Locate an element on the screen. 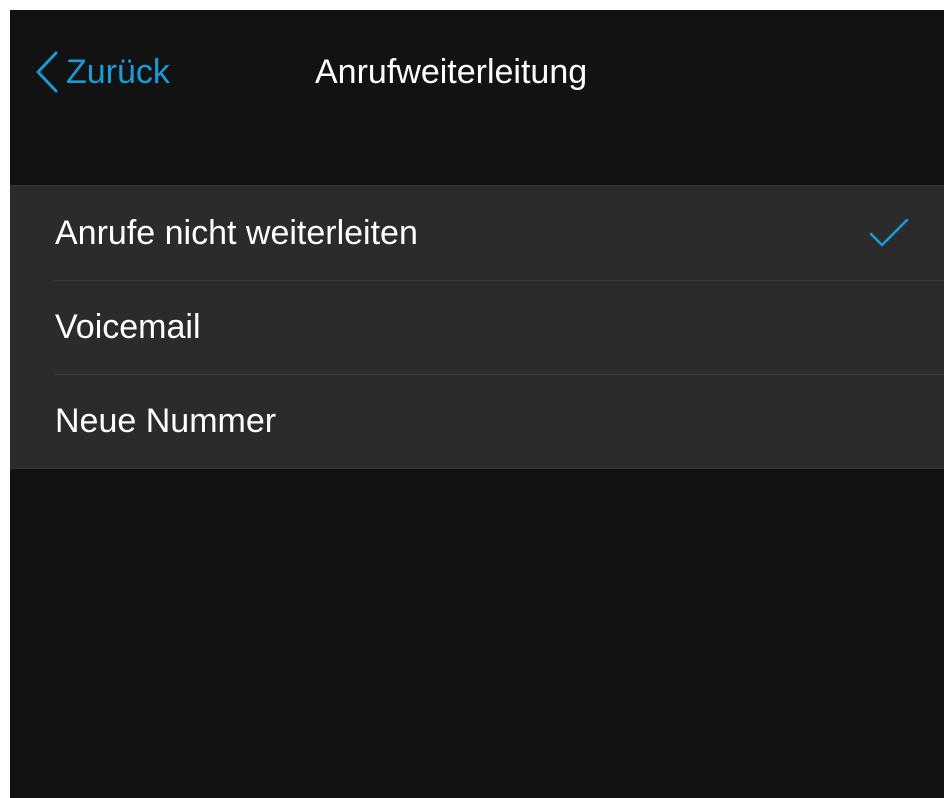 This screenshot has width=944, height=798. back-button-label: Zurück is located at coordinates (118, 72).